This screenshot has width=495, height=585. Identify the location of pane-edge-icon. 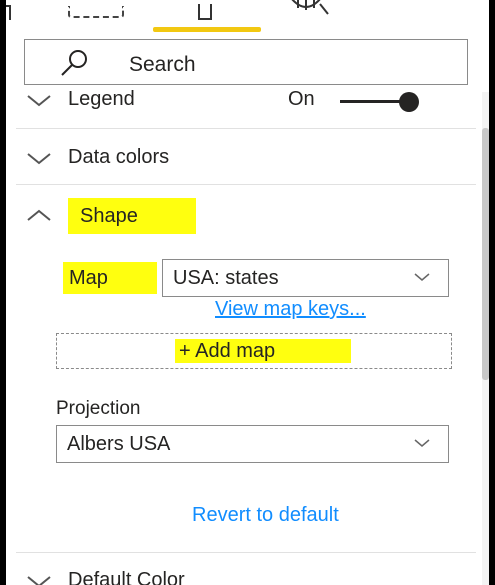
(8, 12).